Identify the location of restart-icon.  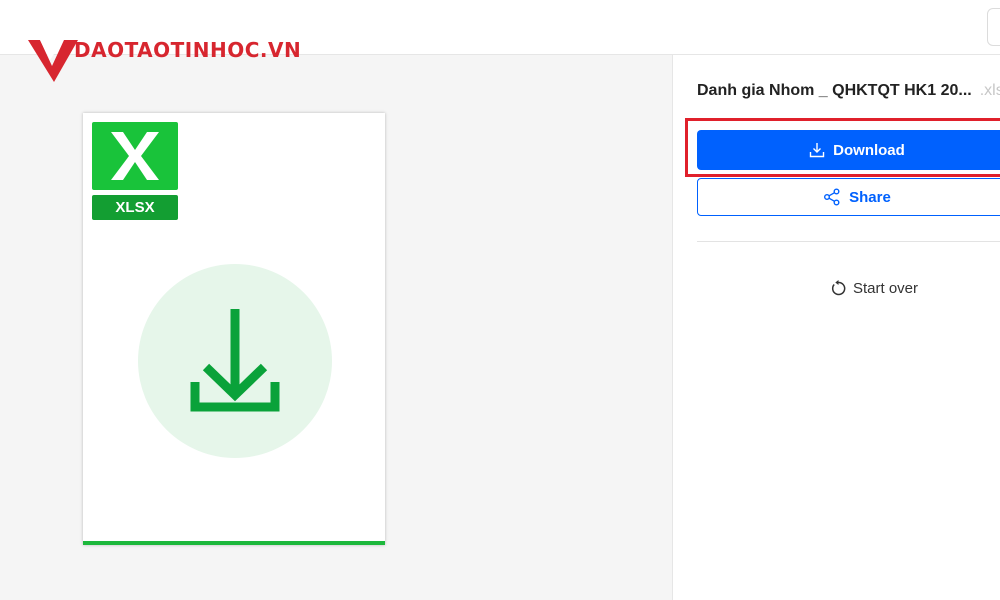
(838, 288).